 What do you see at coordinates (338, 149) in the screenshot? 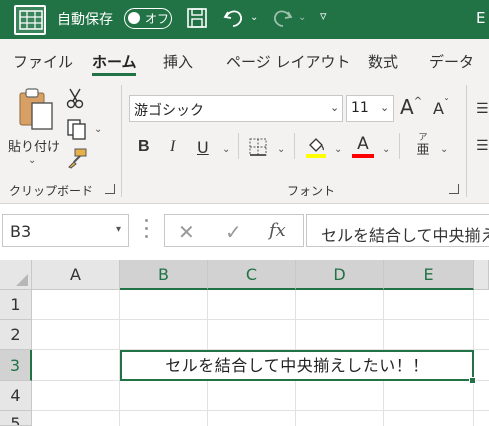
I see `fill-color-dropdown-icon: ⌄` at bounding box center [338, 149].